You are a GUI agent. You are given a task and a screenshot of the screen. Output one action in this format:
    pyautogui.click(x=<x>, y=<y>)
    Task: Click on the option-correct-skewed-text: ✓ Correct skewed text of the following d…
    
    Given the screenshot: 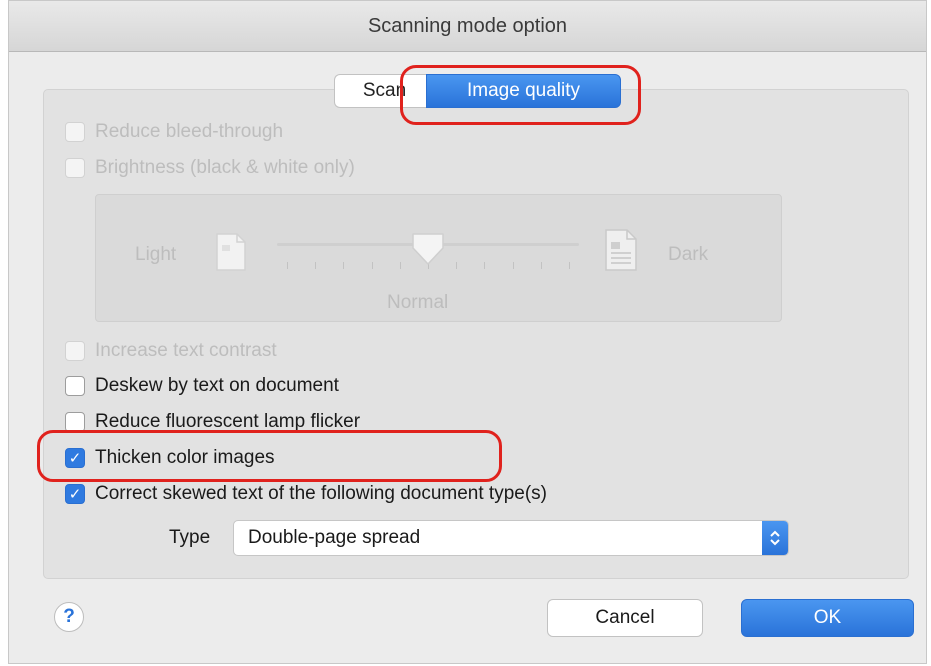 What is the action you would take?
    pyautogui.click(x=306, y=494)
    